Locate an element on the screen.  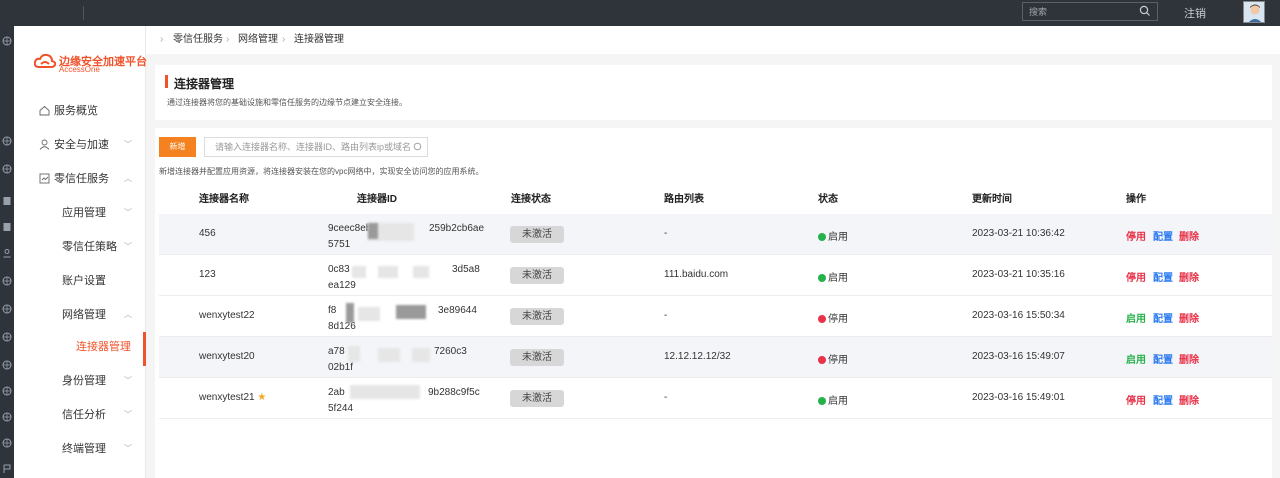
sidebar-item-security-acceleration: 安全与加速 ﹀ is located at coordinates (80, 145).